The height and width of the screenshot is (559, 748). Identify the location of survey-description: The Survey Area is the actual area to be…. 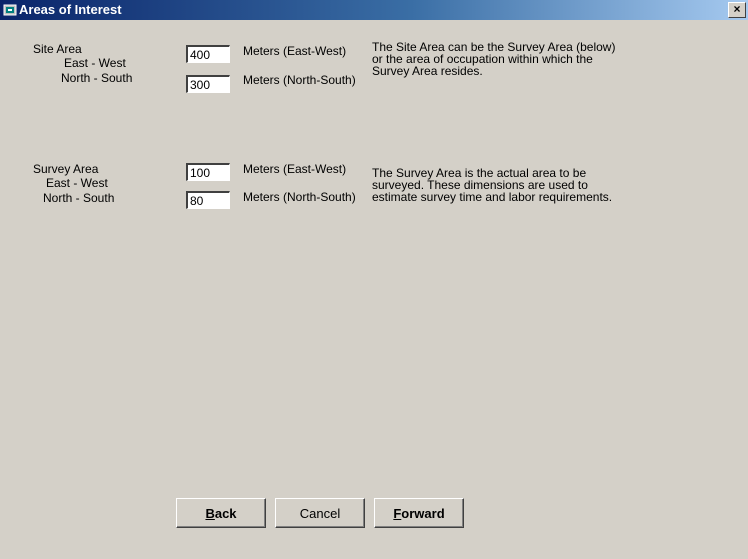
(517, 185).